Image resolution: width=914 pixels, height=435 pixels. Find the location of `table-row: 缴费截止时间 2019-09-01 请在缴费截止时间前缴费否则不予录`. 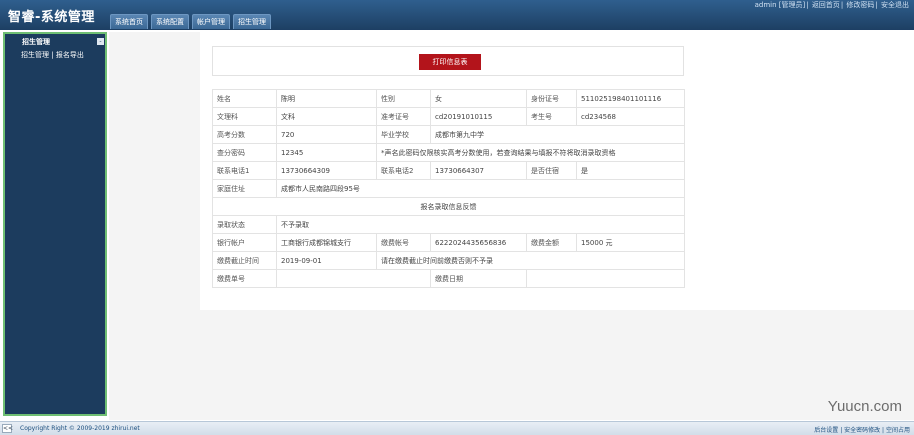

table-row: 缴费截止时间 2019-09-01 请在缴费截止时间前缴费否则不予录 is located at coordinates (448, 260).